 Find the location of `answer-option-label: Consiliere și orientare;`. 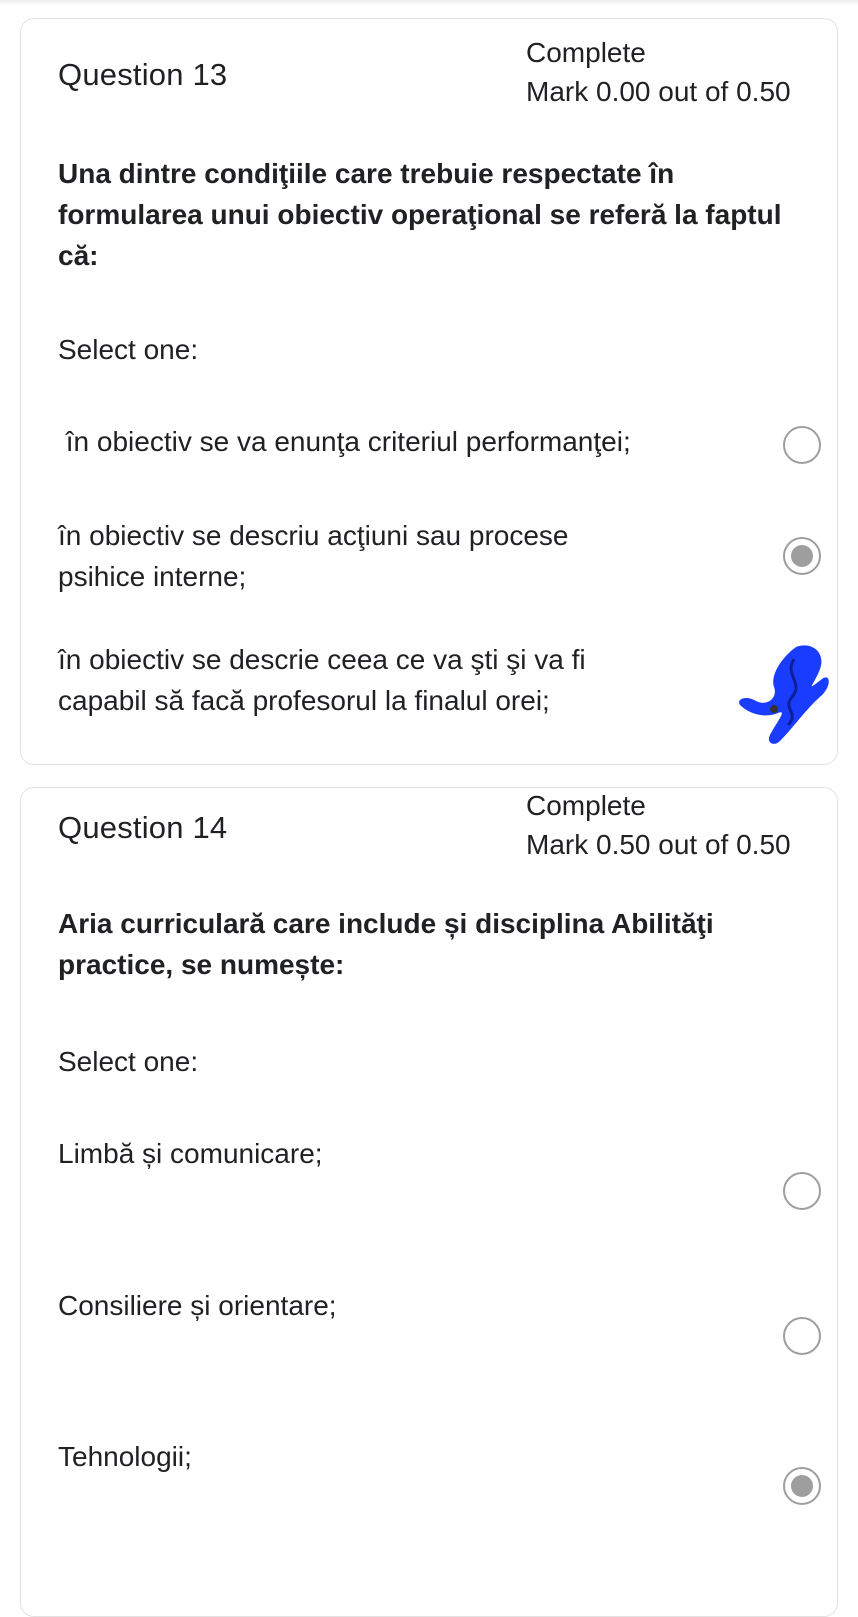

answer-option-label: Consiliere și orientare; is located at coordinates (197, 1305).